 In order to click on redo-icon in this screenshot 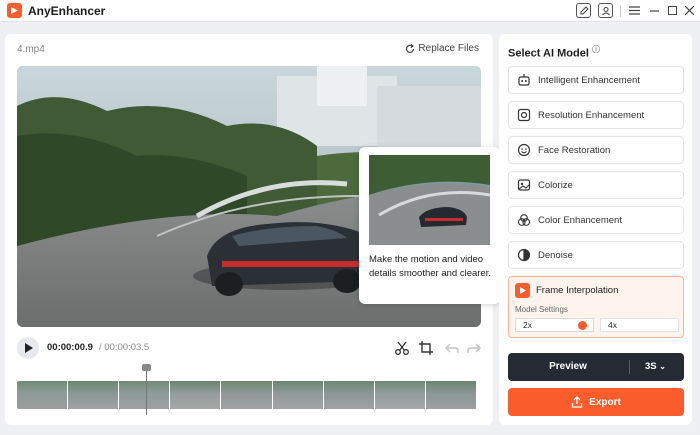, I will do `click(474, 348)`.